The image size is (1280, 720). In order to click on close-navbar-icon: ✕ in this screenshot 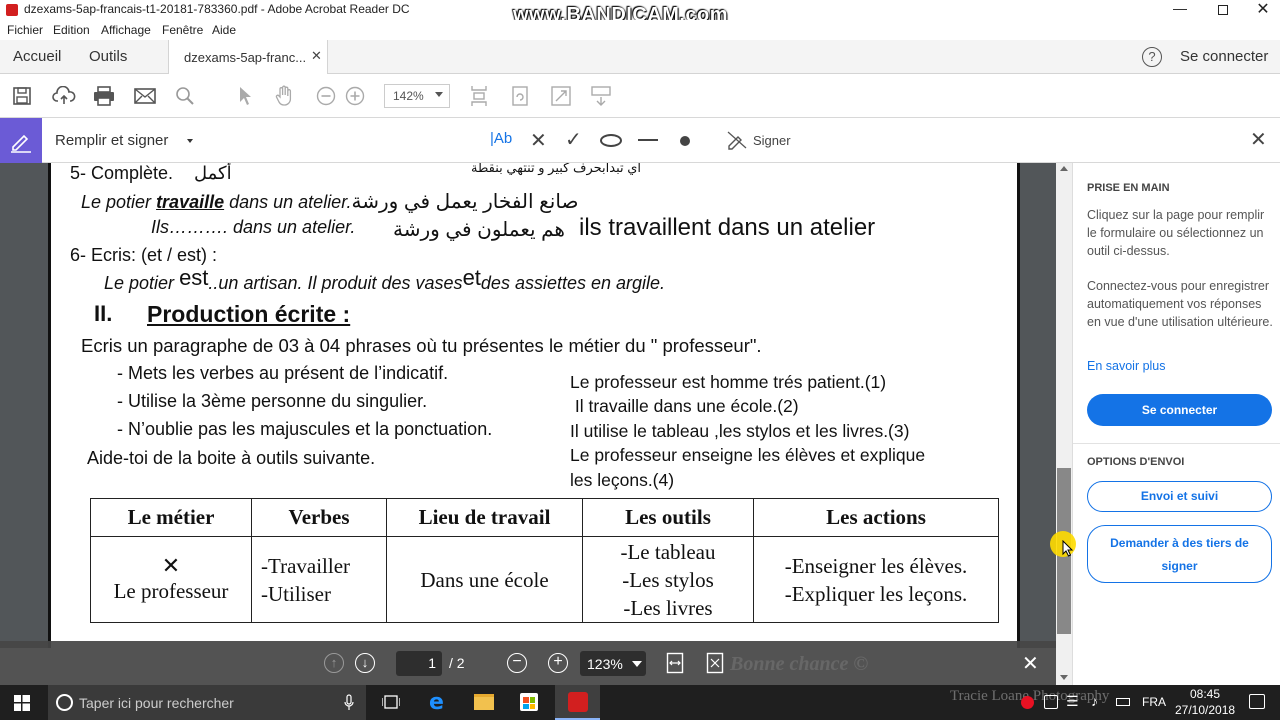, I will do `click(1030, 663)`.